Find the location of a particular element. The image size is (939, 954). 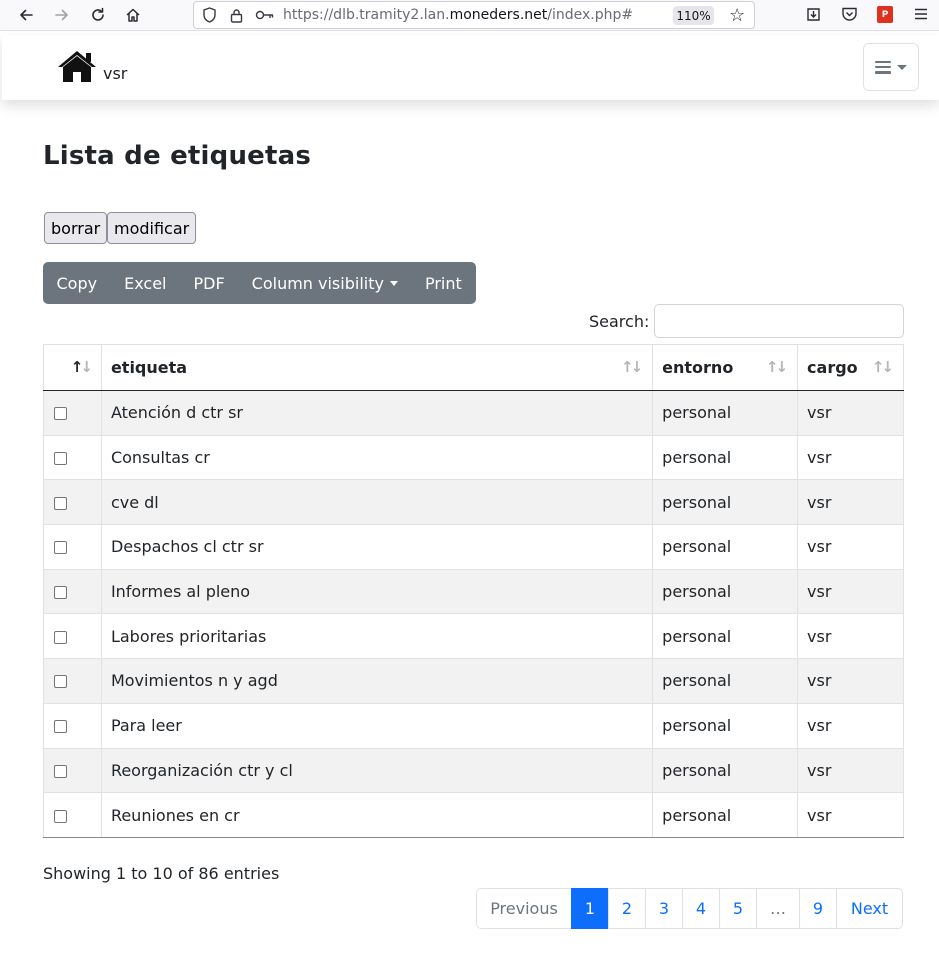

pdf-button: PDF is located at coordinates (209, 283).